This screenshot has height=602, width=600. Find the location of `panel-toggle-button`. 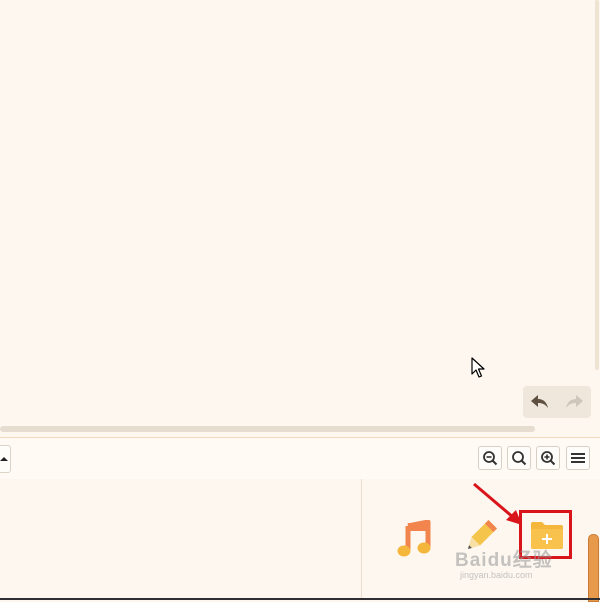

panel-toggle-button is located at coordinates (5, 459).